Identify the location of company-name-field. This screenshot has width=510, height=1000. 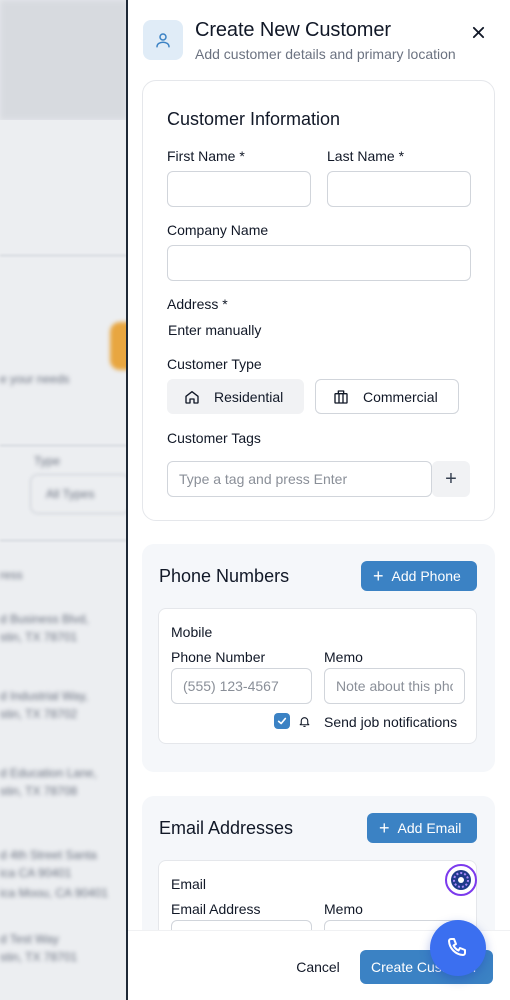
(319, 263).